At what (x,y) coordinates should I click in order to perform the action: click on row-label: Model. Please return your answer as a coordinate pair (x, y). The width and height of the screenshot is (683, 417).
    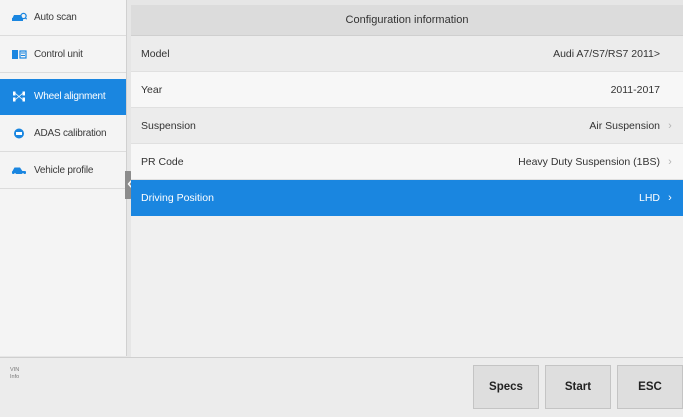
    Looking at the image, I should click on (155, 53).